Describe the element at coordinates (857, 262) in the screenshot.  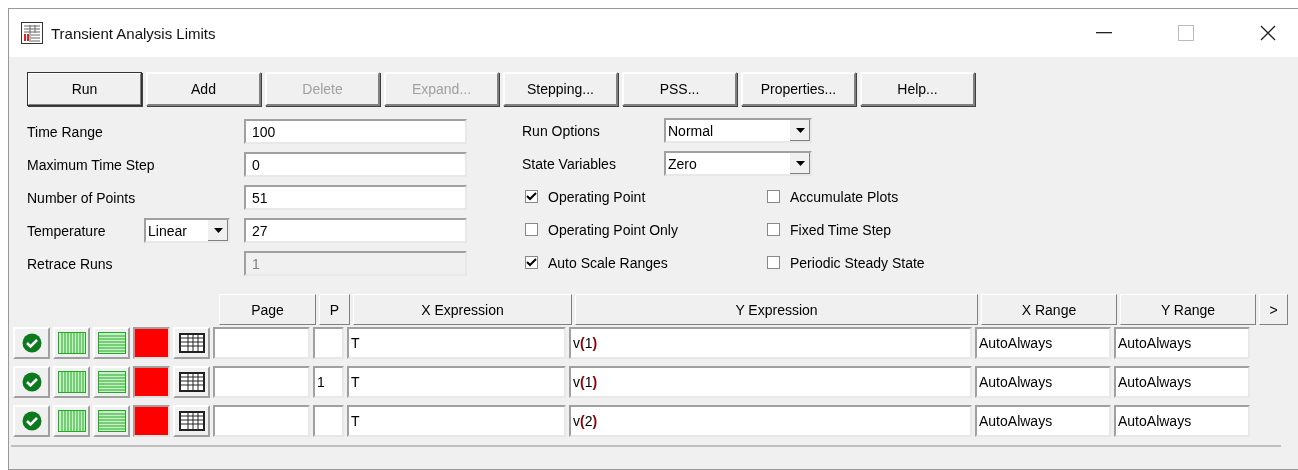
I see `checkbox-label: Periodic Steady State` at that location.